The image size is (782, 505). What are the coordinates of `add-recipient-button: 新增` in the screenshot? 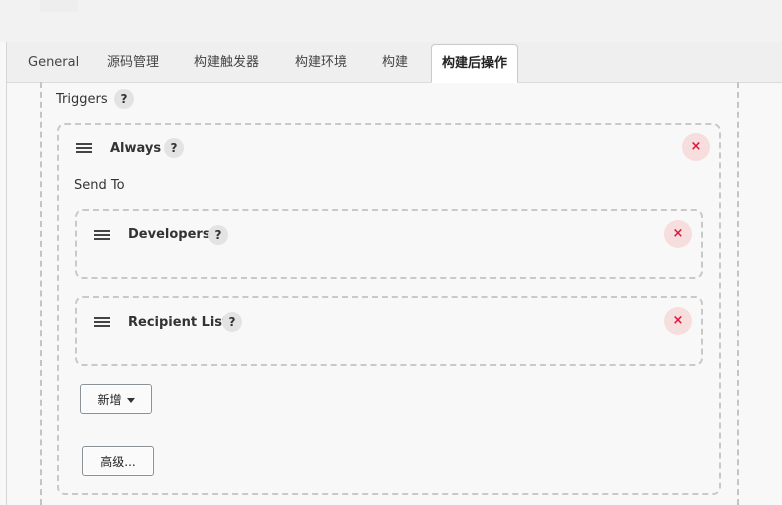 It's located at (116, 399).